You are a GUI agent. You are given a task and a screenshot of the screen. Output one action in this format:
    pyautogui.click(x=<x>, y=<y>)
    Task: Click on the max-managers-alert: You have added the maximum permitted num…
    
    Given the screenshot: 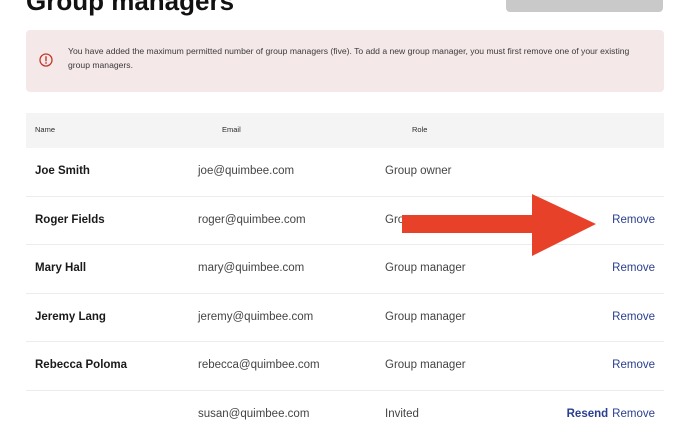 What is the action you would take?
    pyautogui.click(x=345, y=61)
    